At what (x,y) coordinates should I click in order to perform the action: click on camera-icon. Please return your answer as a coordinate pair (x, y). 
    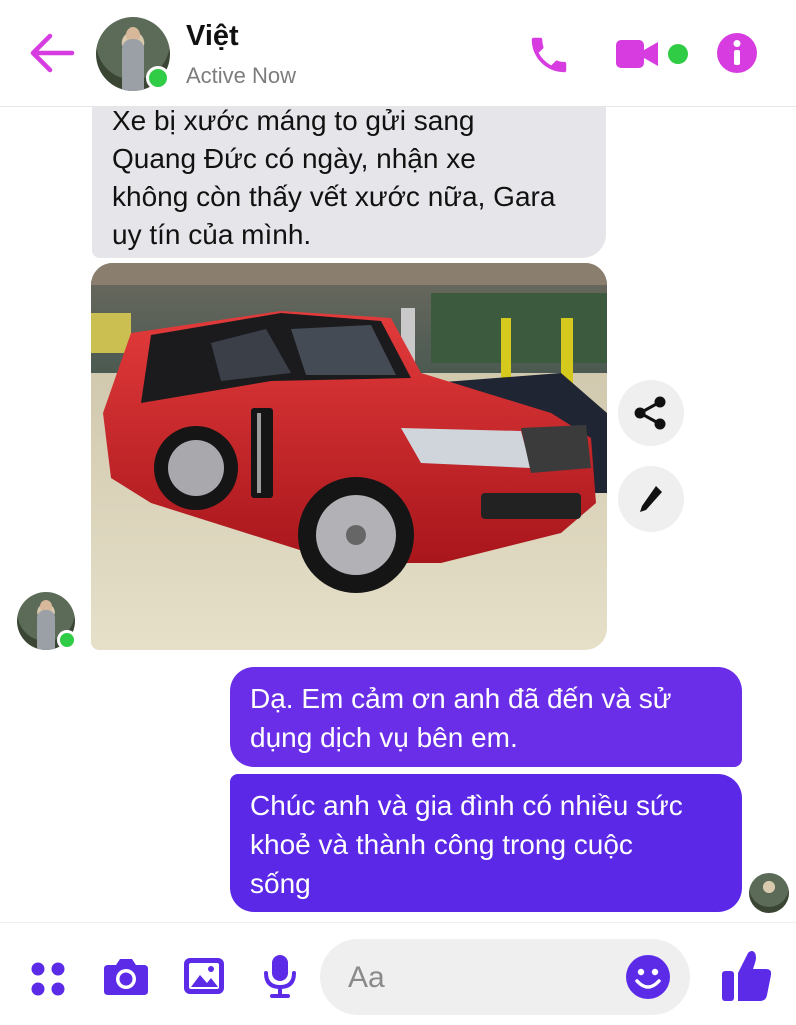
    Looking at the image, I should click on (126, 977).